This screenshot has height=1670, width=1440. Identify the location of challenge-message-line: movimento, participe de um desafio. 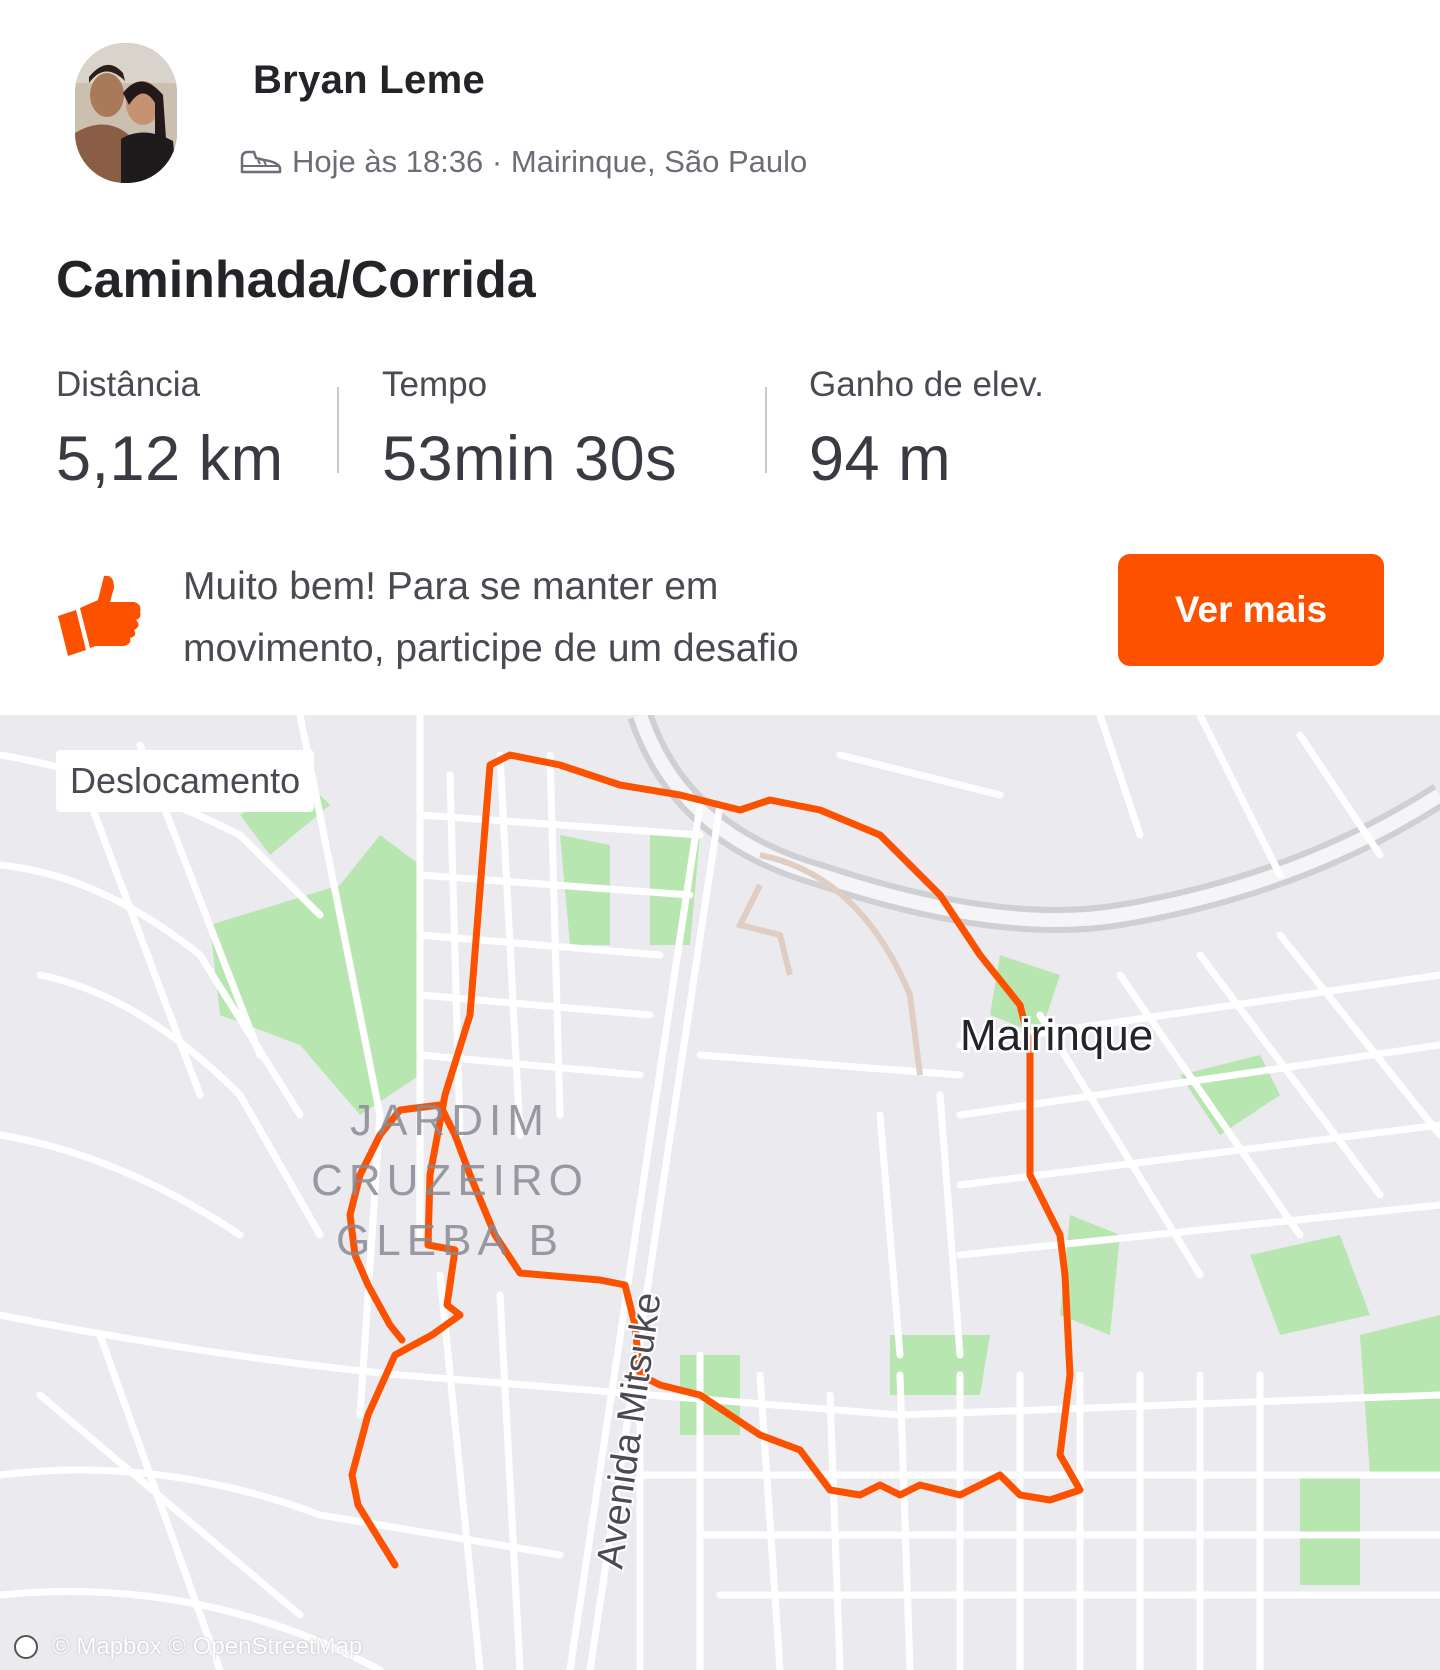
(491, 648).